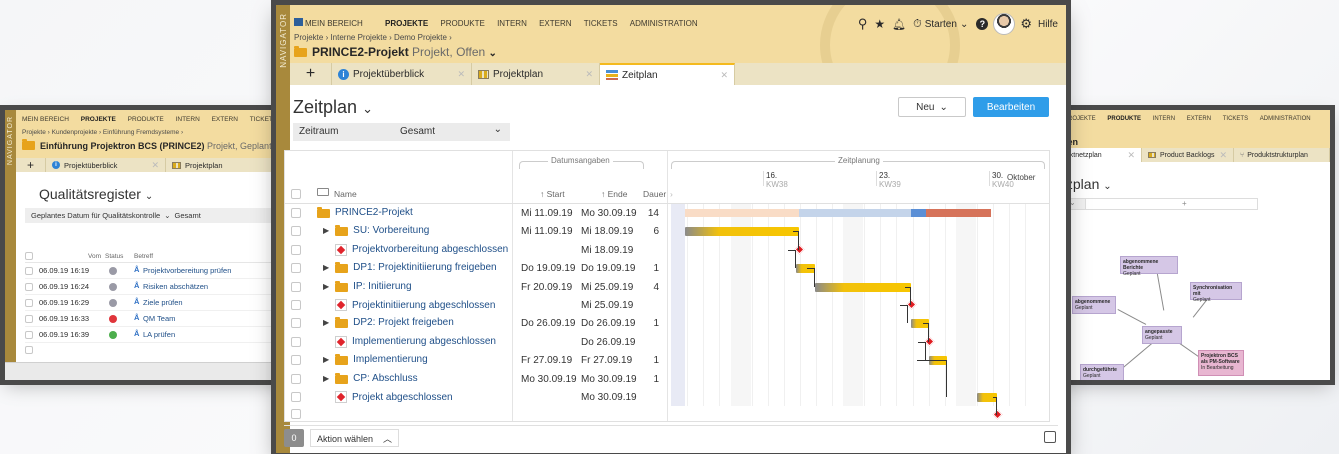 This screenshot has width=1339, height=454. Describe the element at coordinates (1282, 155) in the screenshot. I see `tab-produktstrukturplan: ⑂ Produktstrukturplan` at that location.